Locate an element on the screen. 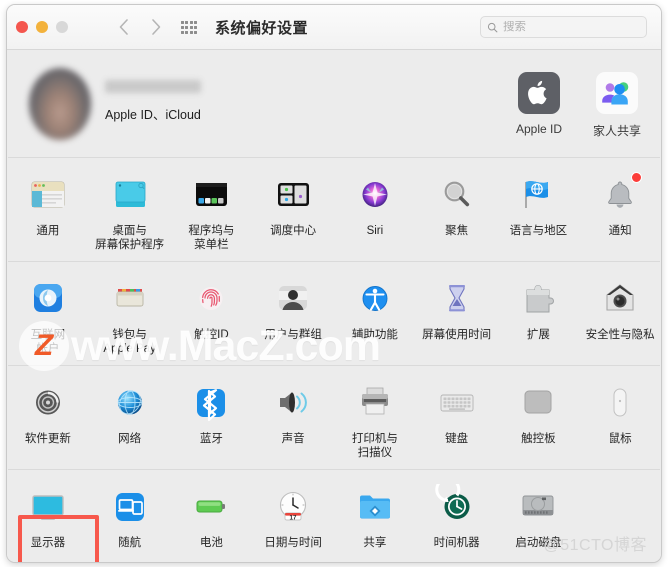  pref-notifications: 通知 is located at coordinates (620, 211).